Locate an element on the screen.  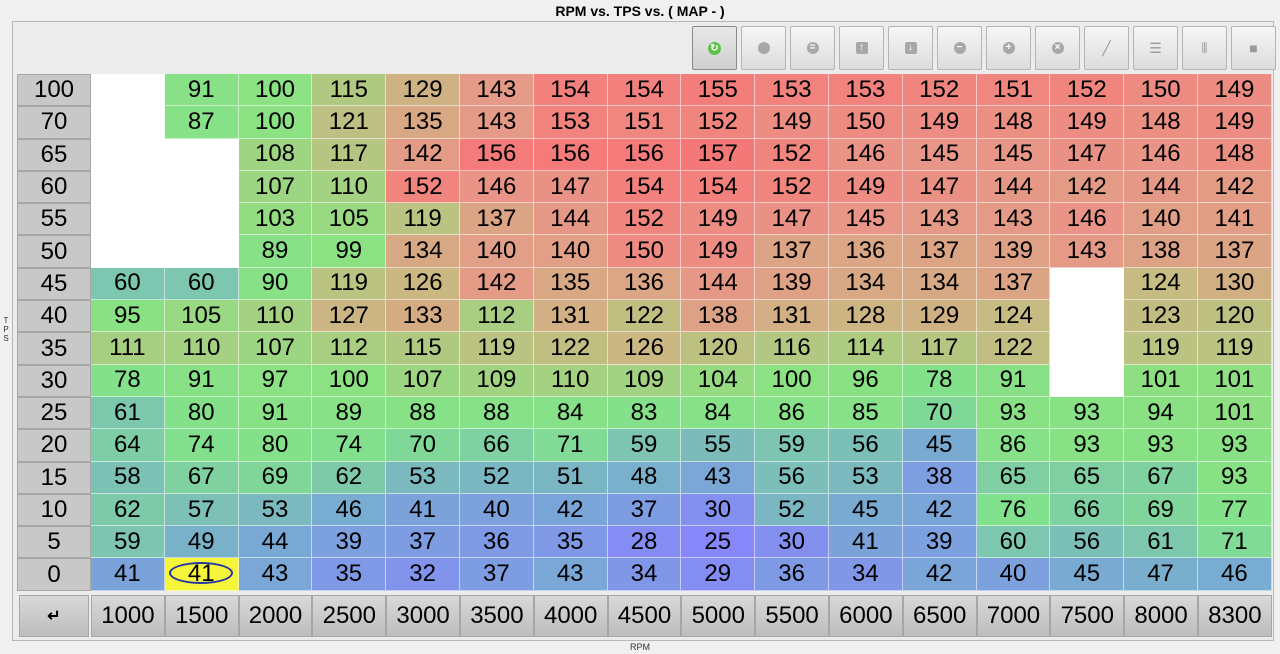
table-cell: 93 is located at coordinates (1087, 445).